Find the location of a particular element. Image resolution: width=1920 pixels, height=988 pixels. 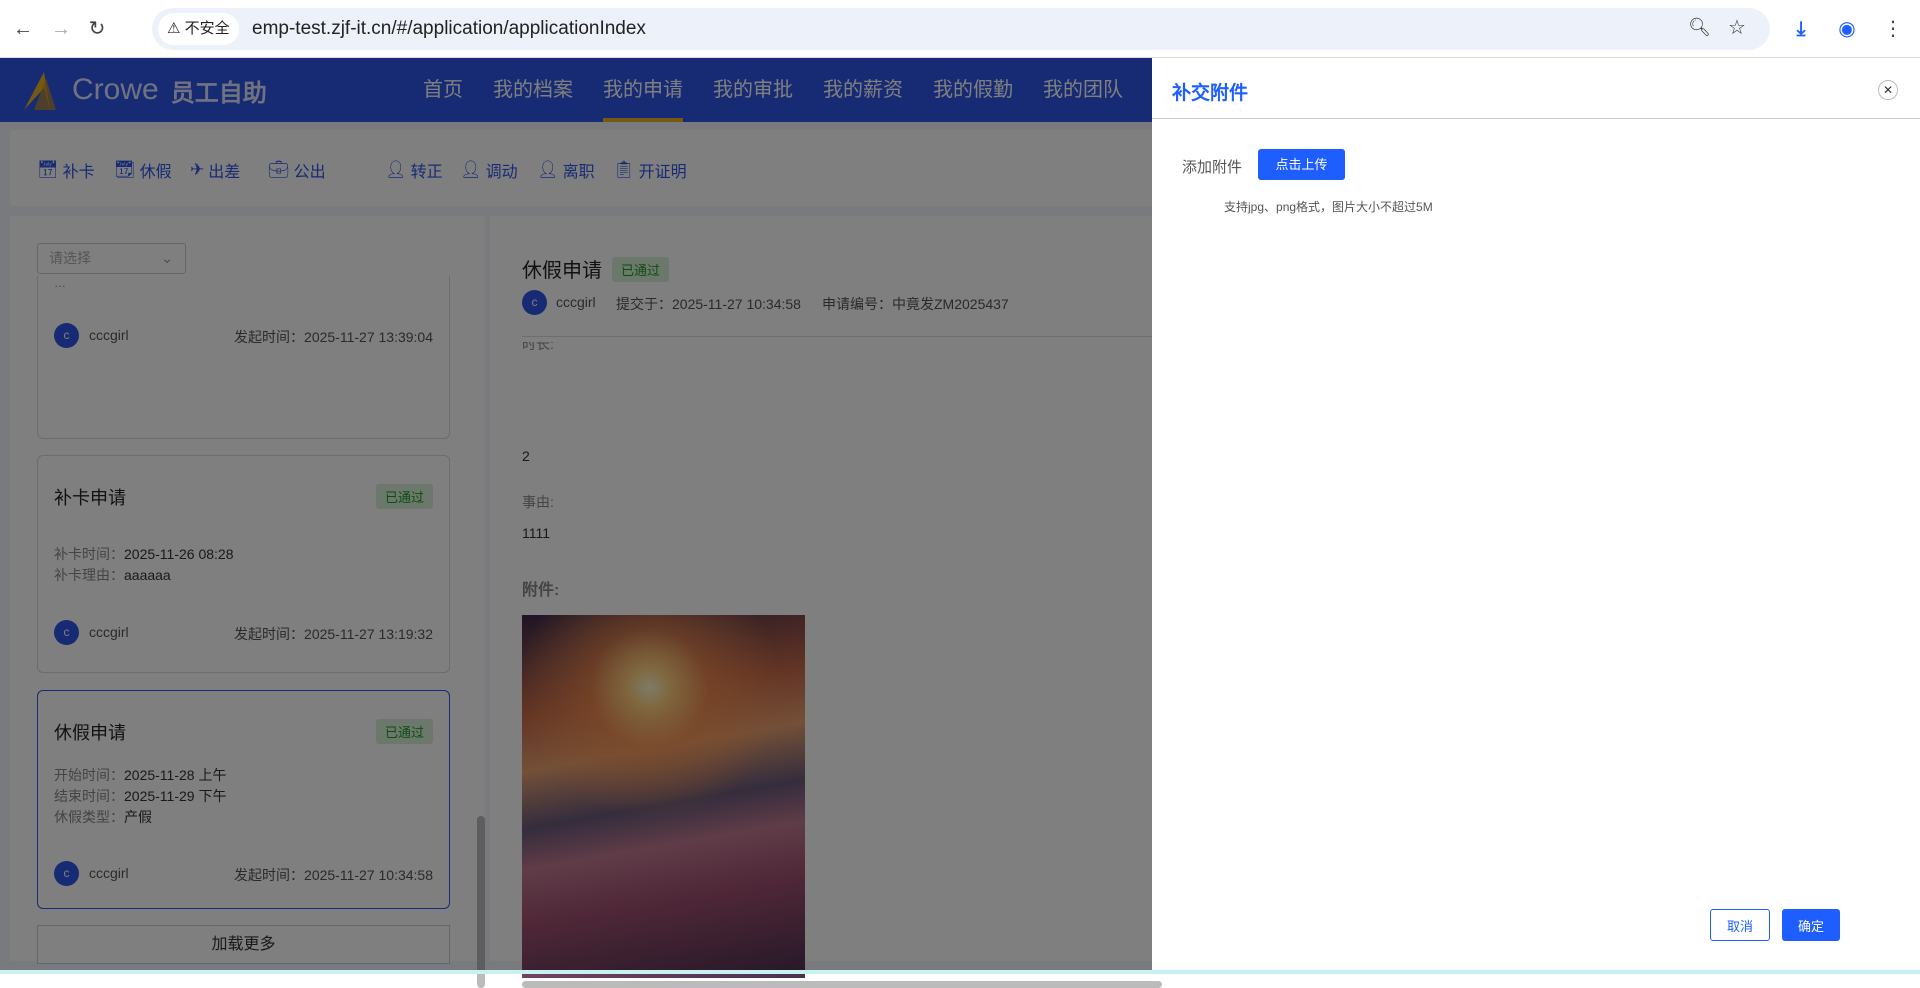

confirm-button: 确定 is located at coordinates (1811, 925).